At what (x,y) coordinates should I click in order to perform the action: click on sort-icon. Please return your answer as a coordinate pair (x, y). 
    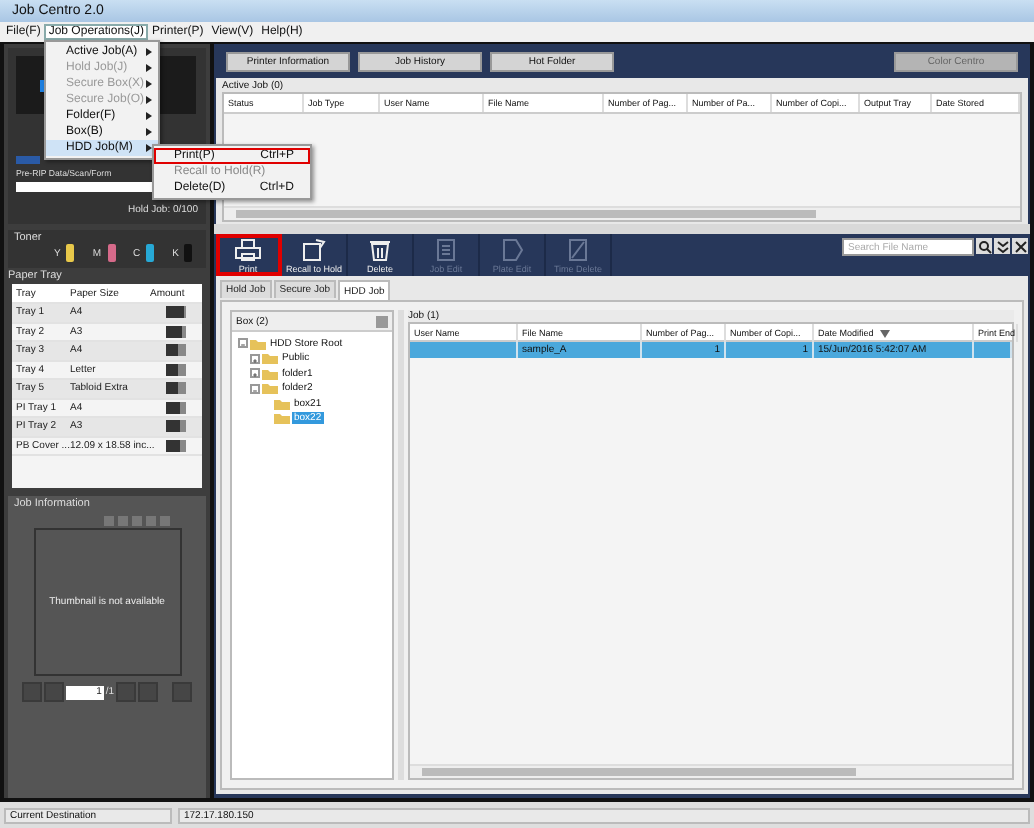
    Looking at the image, I should click on (884, 333).